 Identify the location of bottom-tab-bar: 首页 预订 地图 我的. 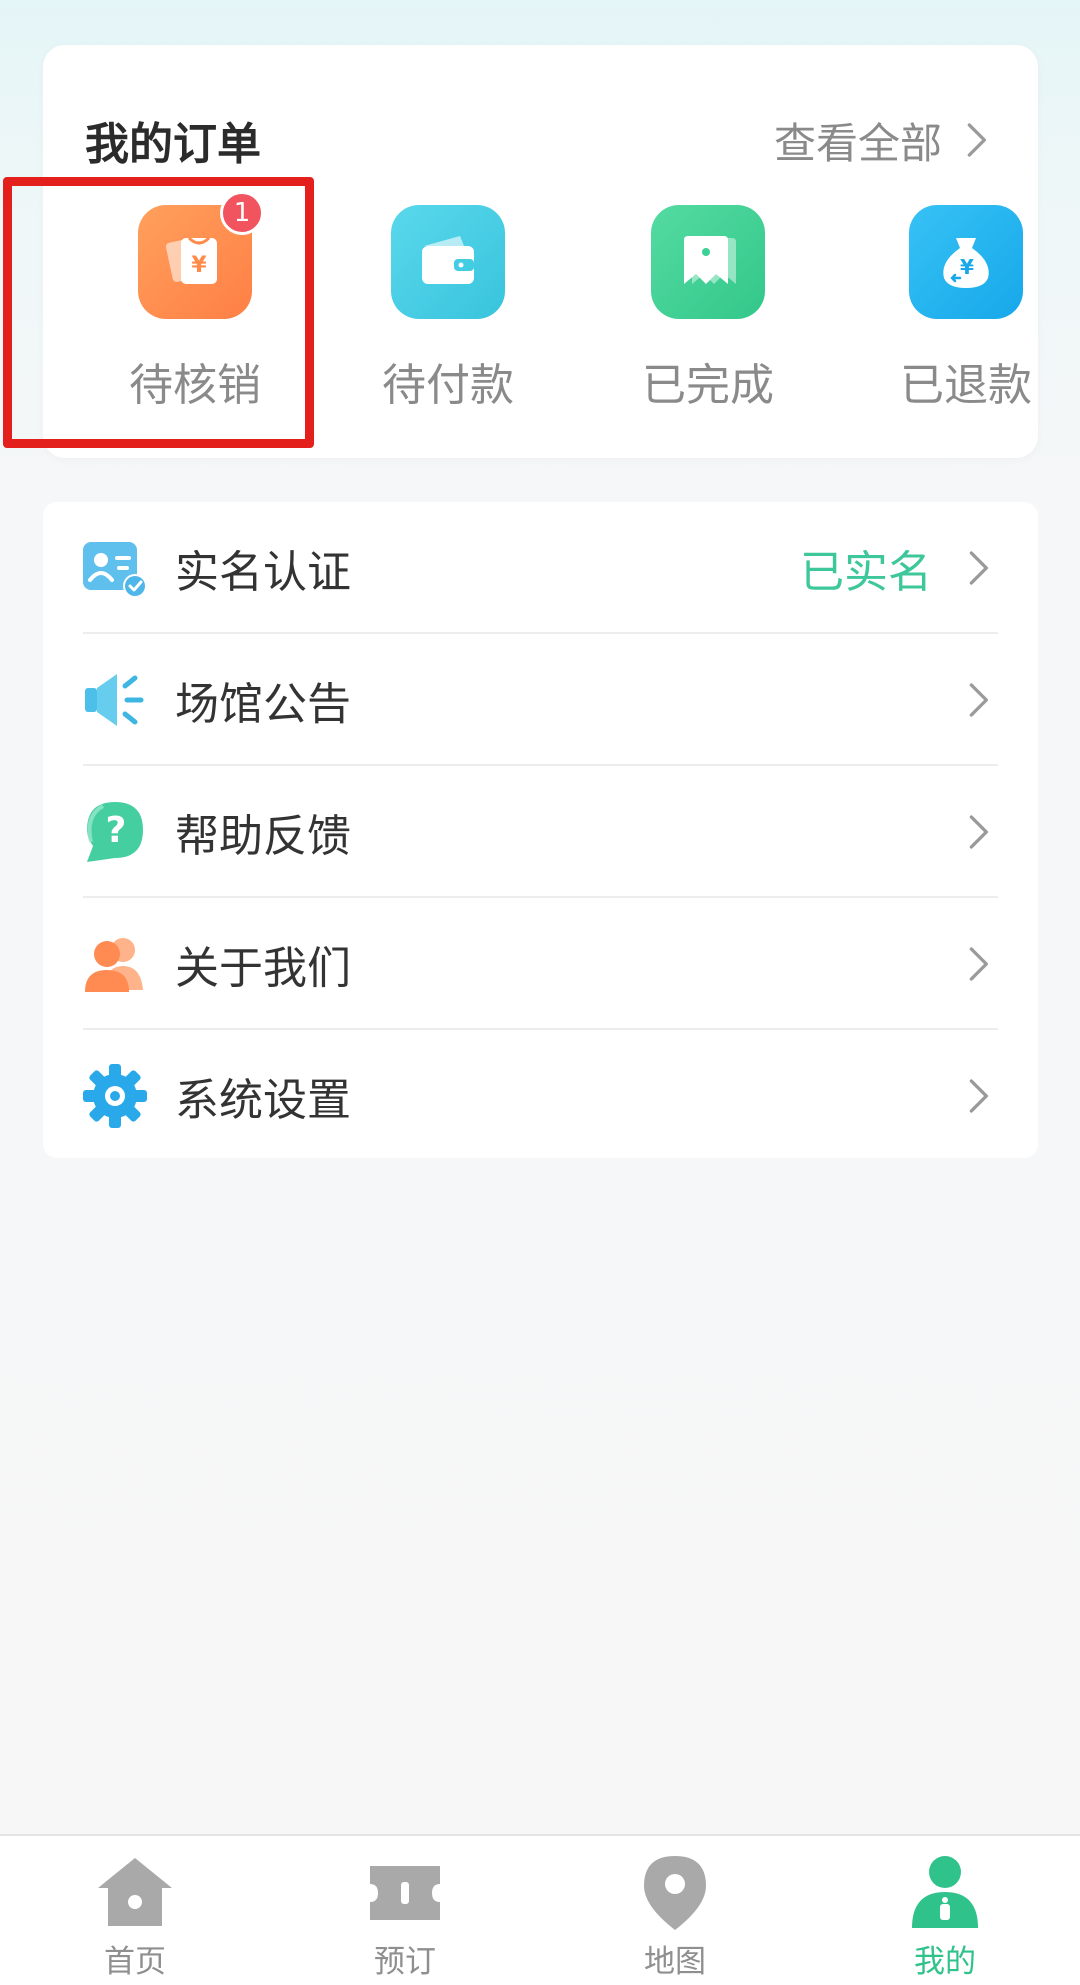
(540, 1909).